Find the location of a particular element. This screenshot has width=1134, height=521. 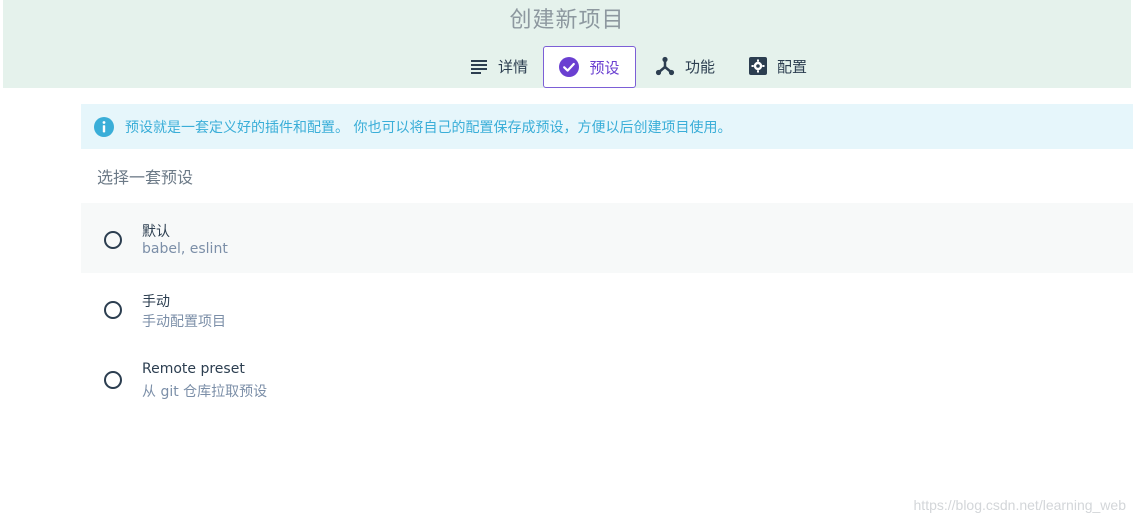

tab-presets: 预设 is located at coordinates (589, 67).